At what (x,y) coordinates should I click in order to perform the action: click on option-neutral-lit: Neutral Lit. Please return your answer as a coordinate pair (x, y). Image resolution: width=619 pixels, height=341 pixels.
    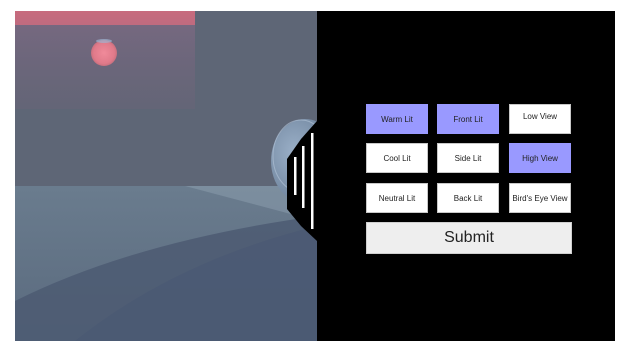
    Looking at the image, I should click on (397, 198).